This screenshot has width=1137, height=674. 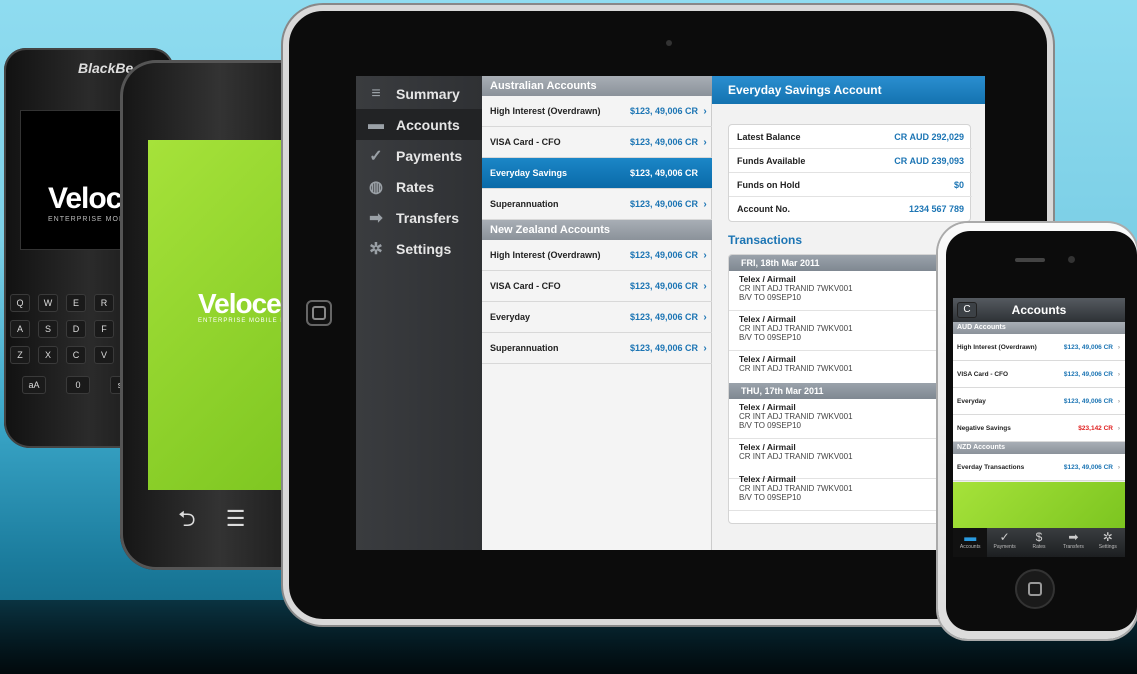 I want to click on balance-label: Funds on Hold, so click(x=768, y=184).